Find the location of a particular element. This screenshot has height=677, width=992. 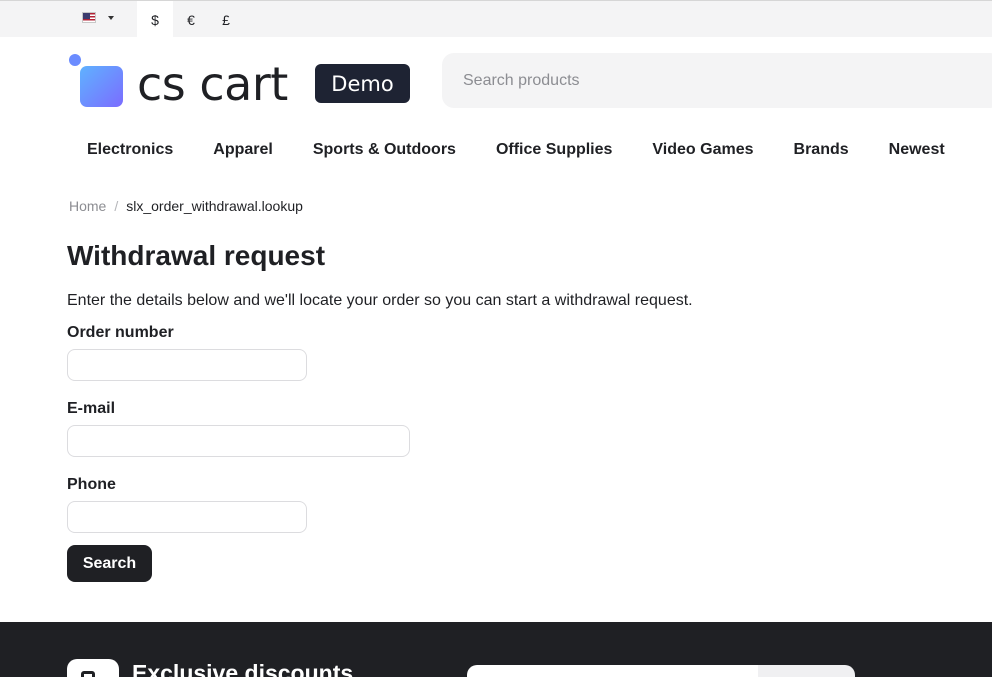

store-logo: cs cart Demo is located at coordinates (242, 82).